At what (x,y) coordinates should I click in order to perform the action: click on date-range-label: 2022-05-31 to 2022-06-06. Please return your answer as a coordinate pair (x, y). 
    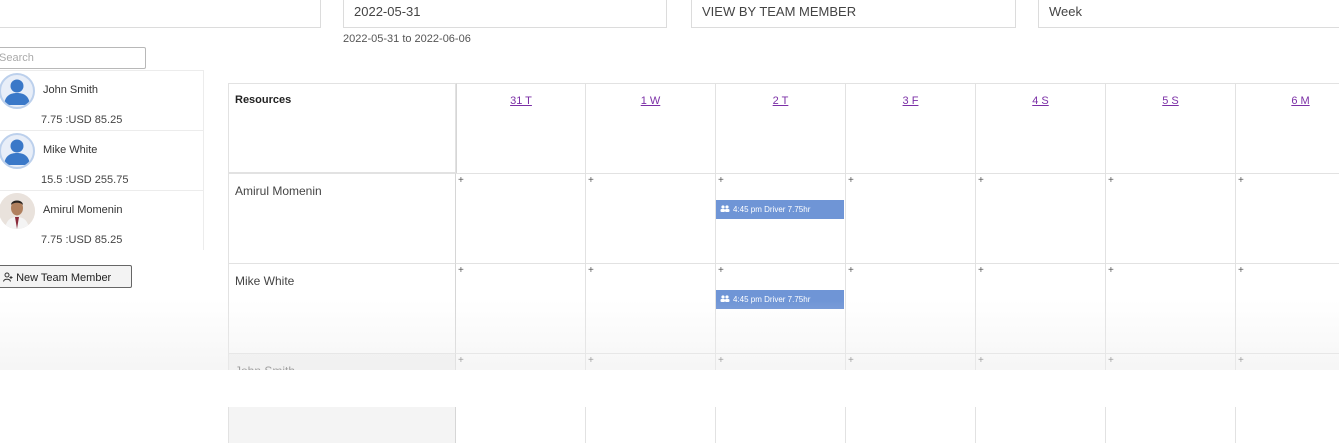
    Looking at the image, I should click on (407, 39).